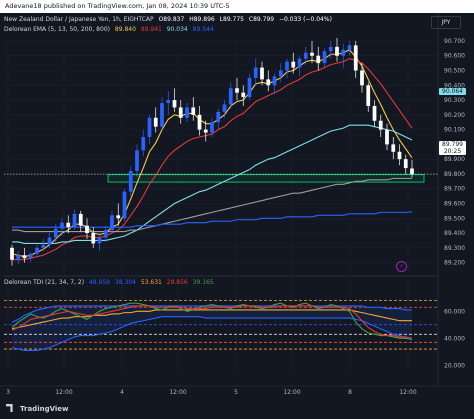  I want to click on tdi-tick: 20.000, so click(454, 365).